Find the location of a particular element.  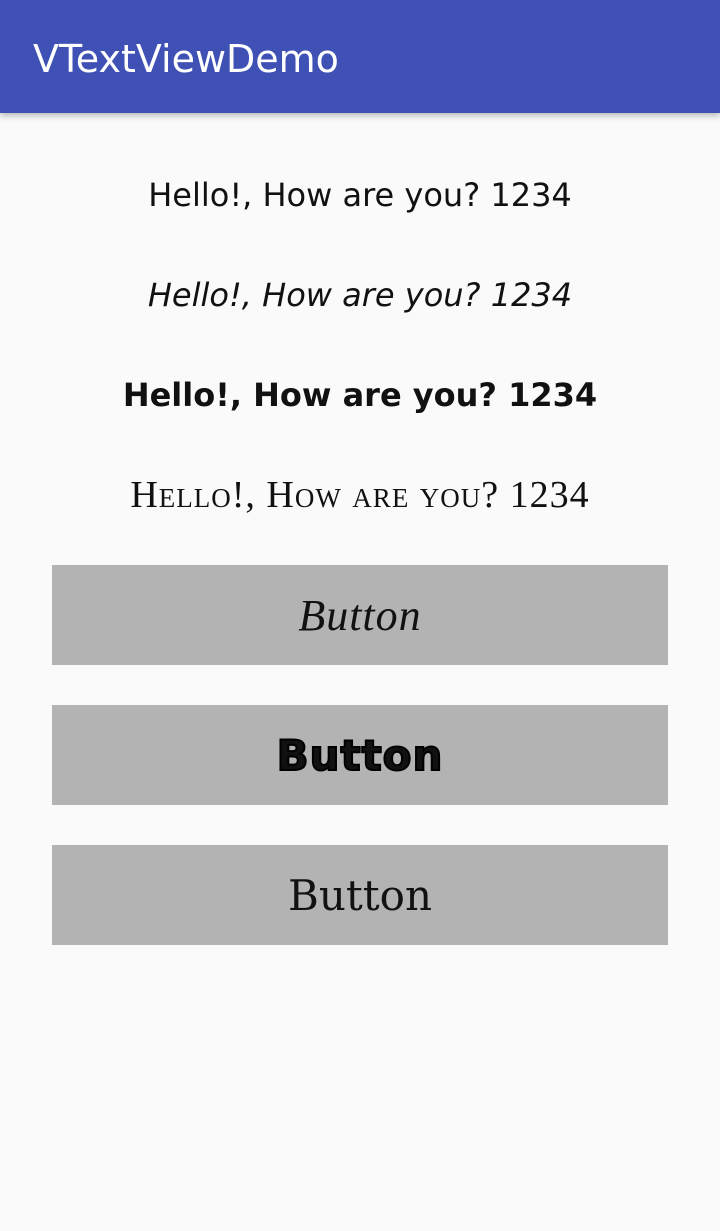

button-script: Button is located at coordinates (360, 615).